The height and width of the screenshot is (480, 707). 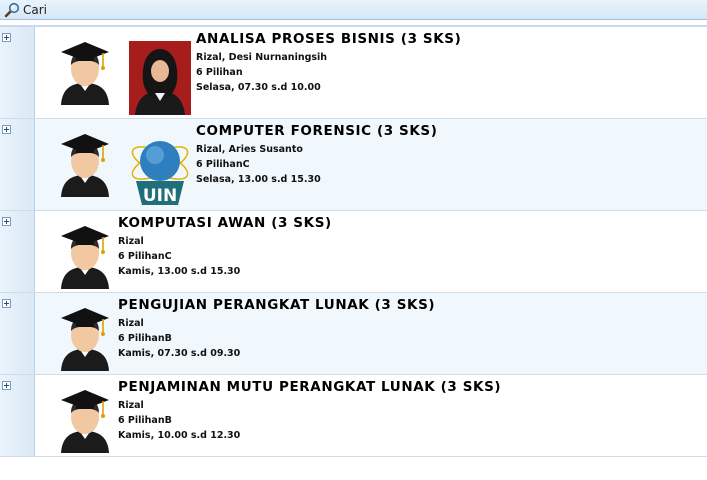 I want to click on magnifier-icon, so click(x=12, y=10).